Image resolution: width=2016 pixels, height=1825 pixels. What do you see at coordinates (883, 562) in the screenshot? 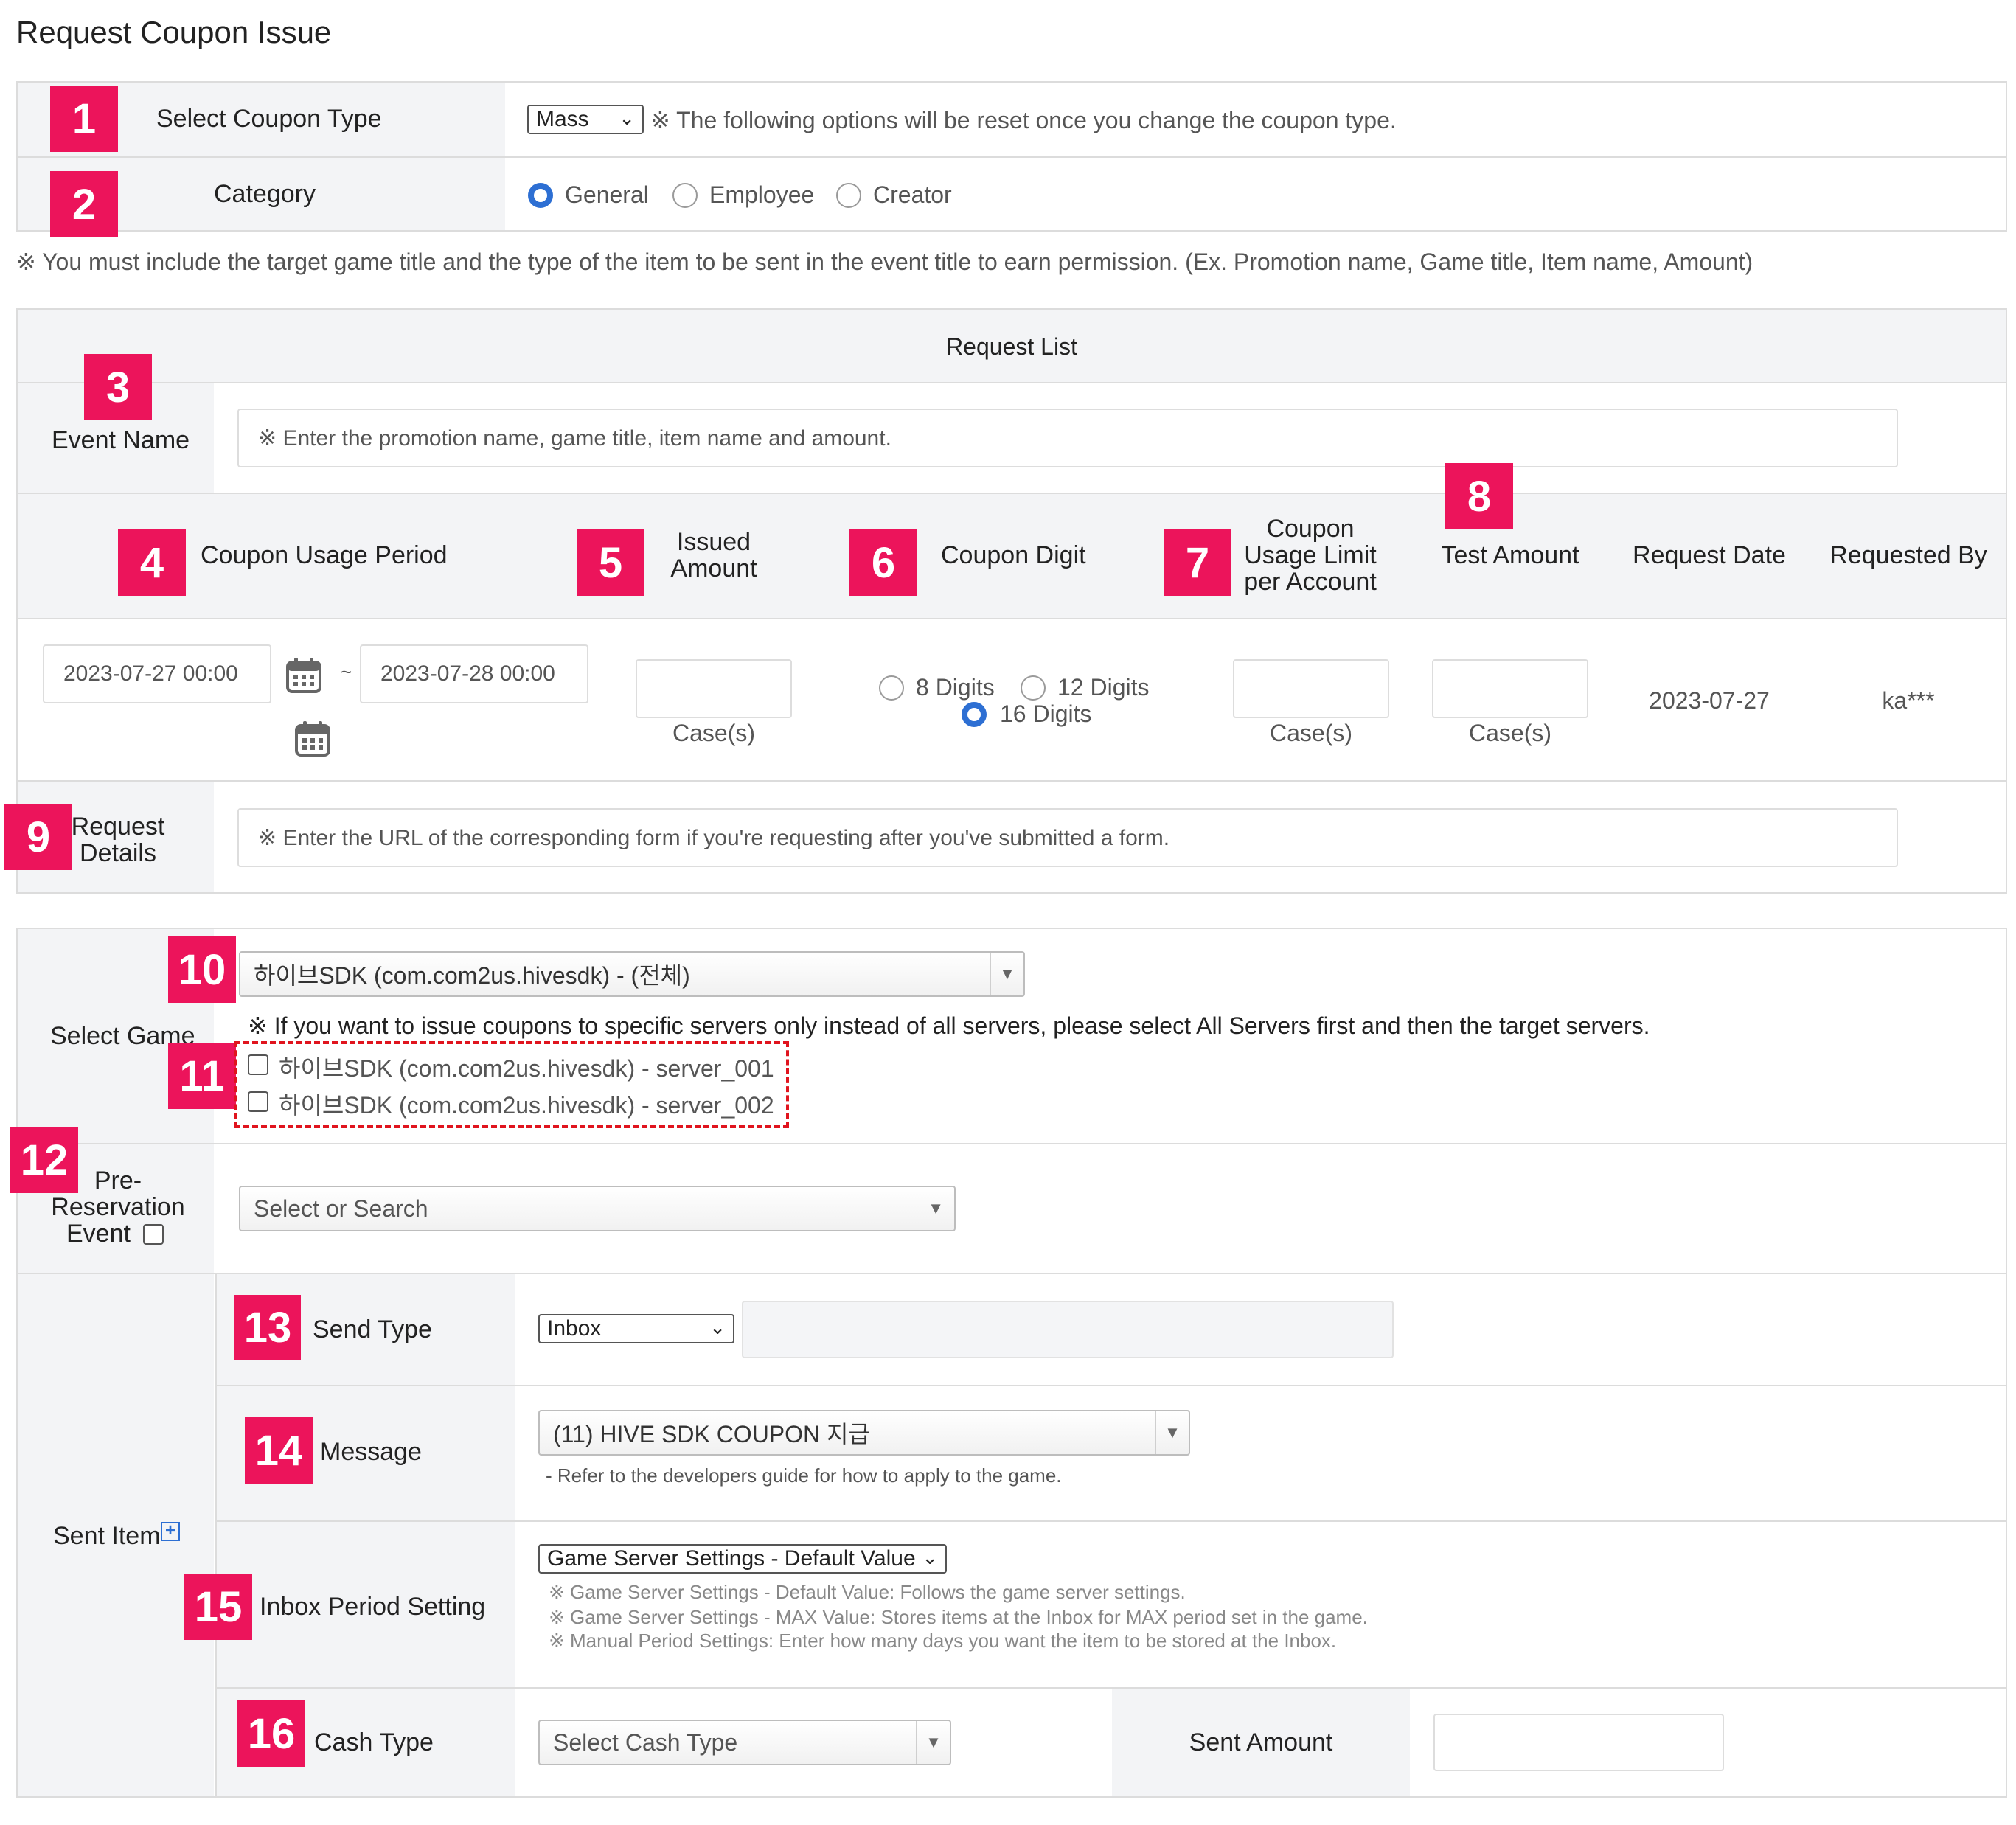
I see `badge-6: 6` at bounding box center [883, 562].